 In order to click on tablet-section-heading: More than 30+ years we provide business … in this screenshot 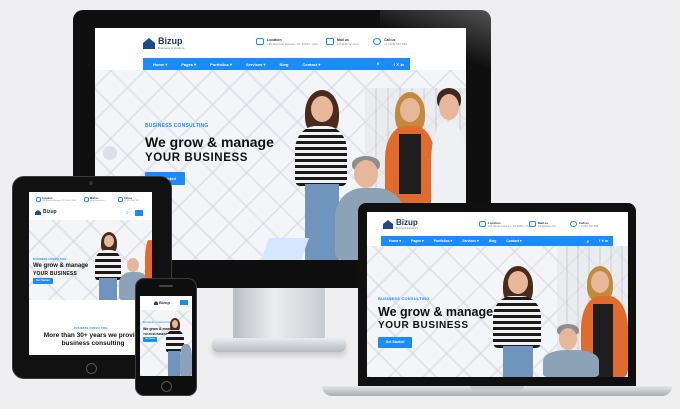, I will do `click(93, 339)`.